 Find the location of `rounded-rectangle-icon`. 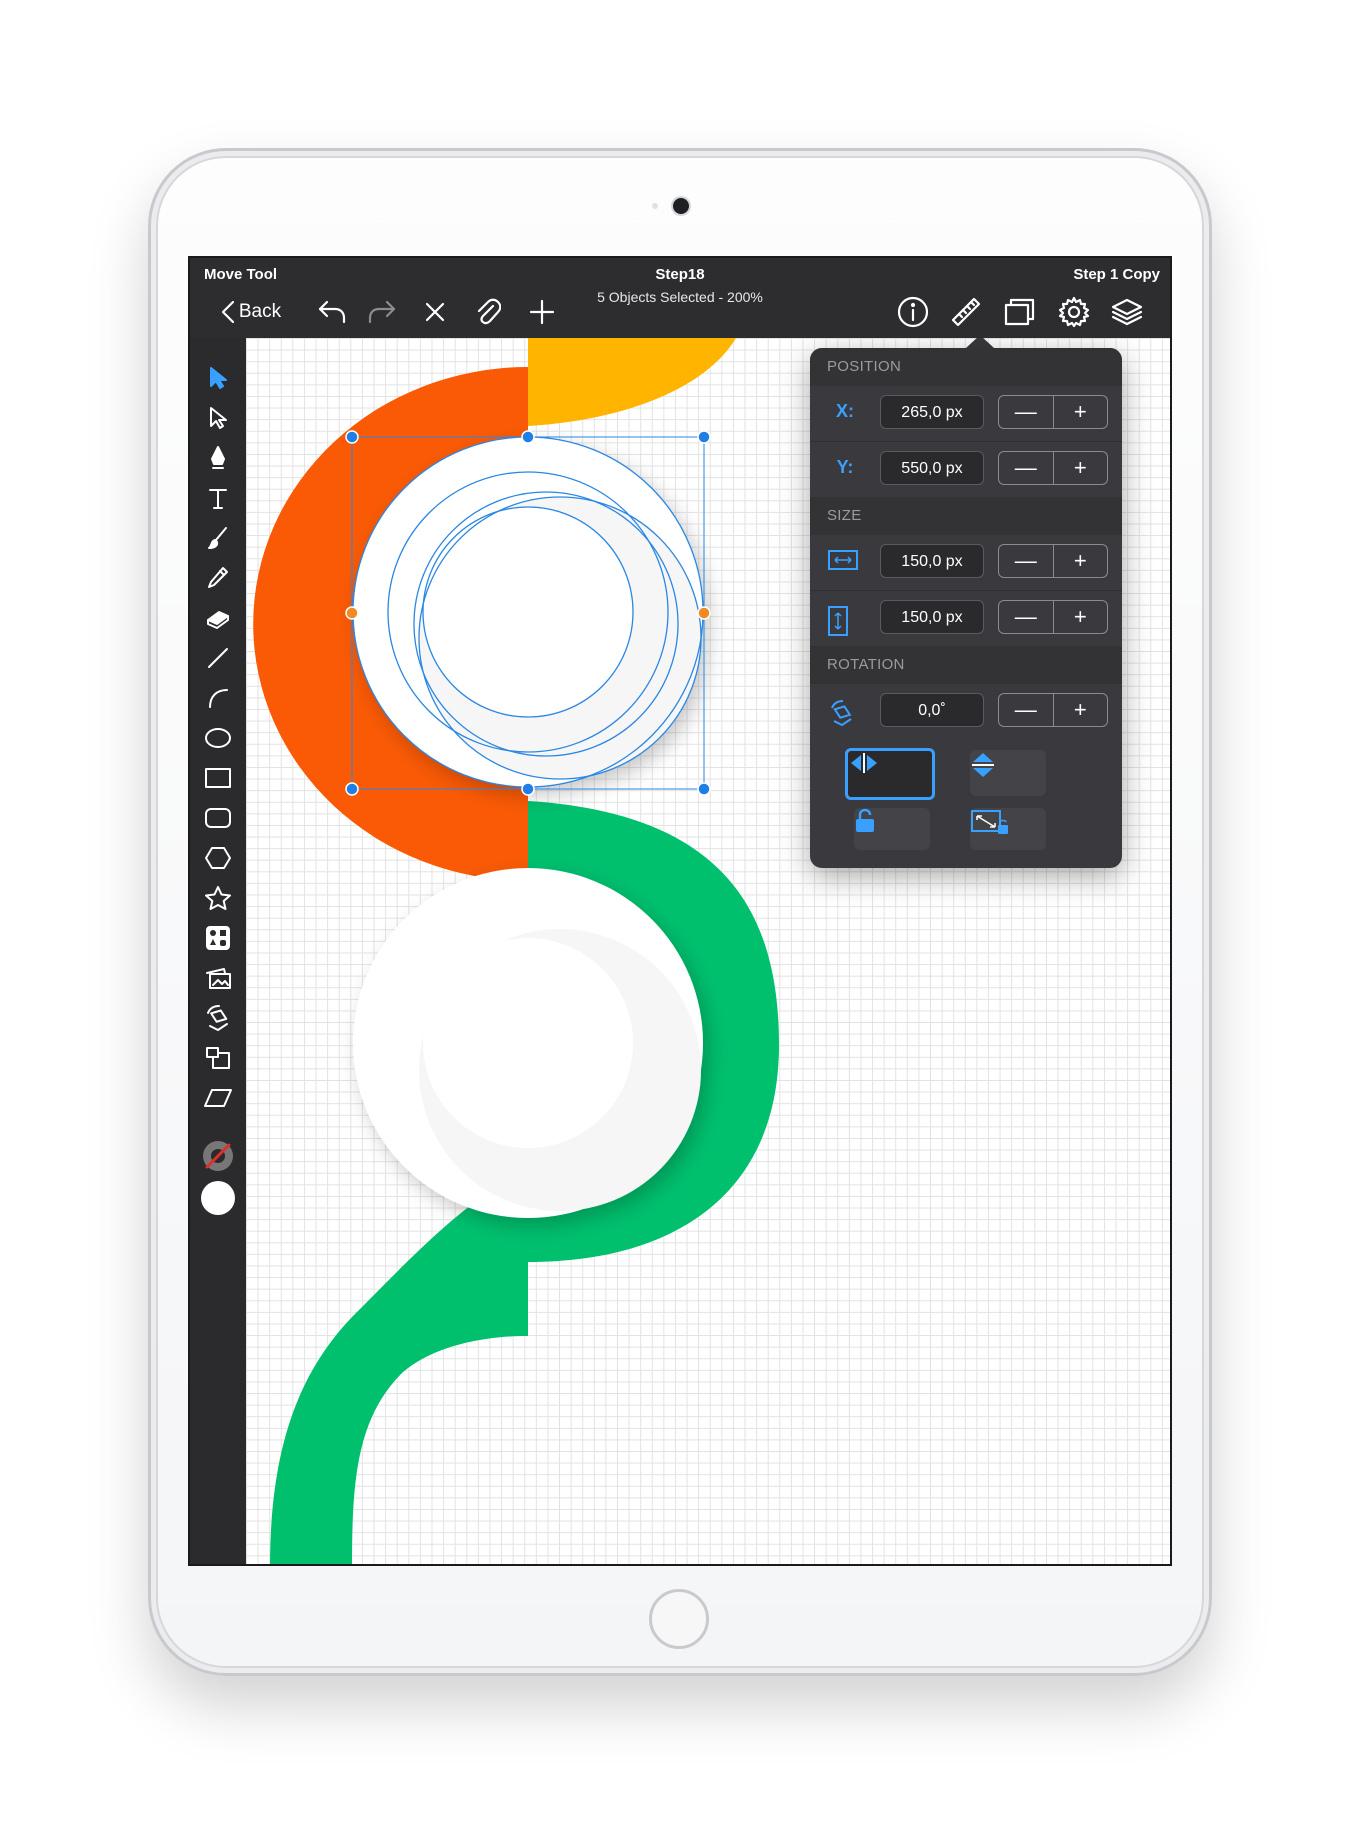

rounded-rectangle-icon is located at coordinates (218, 818).